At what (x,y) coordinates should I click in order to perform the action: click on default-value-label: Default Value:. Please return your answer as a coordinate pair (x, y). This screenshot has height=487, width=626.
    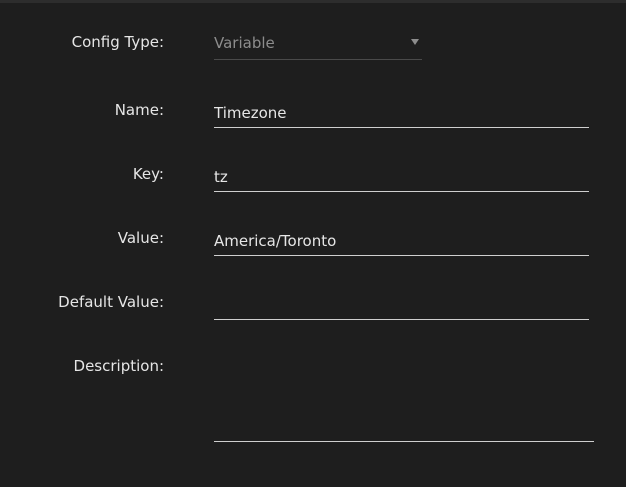
    Looking at the image, I should click on (111, 302).